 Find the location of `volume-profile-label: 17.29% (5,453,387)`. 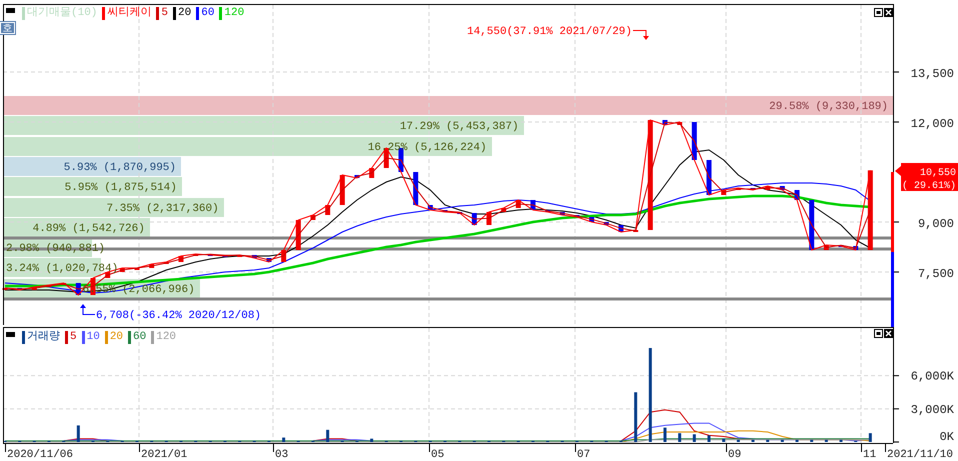

volume-profile-label: 17.29% (5,453,387) is located at coordinates (459, 127).